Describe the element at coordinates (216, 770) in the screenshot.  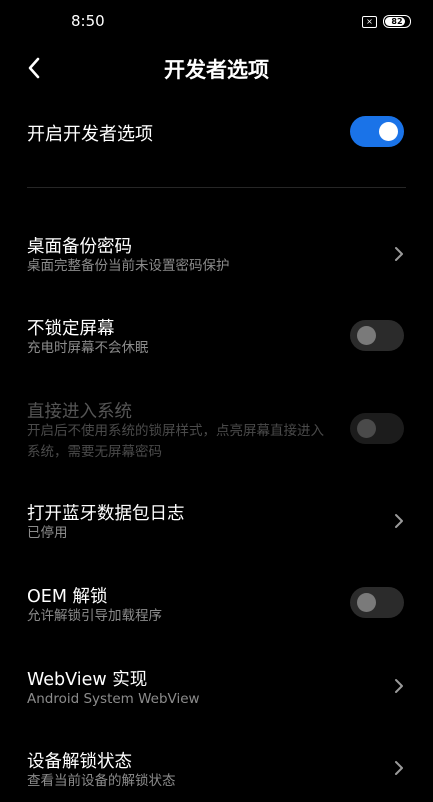
I see `setting-device-unlock-status: 设备解锁状态 查看当前设备的解锁状态` at that location.